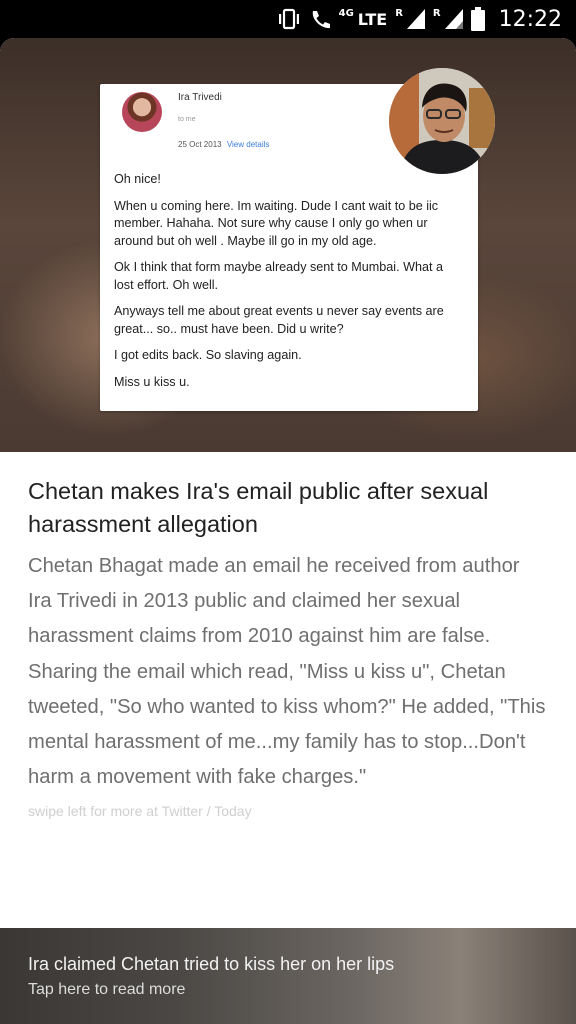 This screenshot has width=576, height=1024. What do you see at coordinates (223, 144) in the screenshot?
I see `email-date: 25 Oct 2013 View details` at bounding box center [223, 144].